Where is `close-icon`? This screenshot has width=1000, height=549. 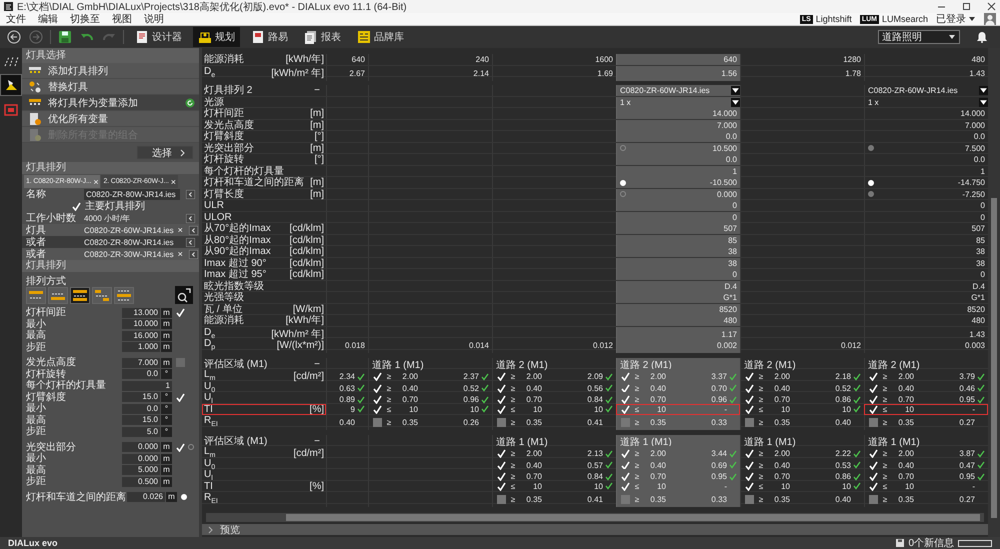
close-icon is located at coordinates (991, 6).